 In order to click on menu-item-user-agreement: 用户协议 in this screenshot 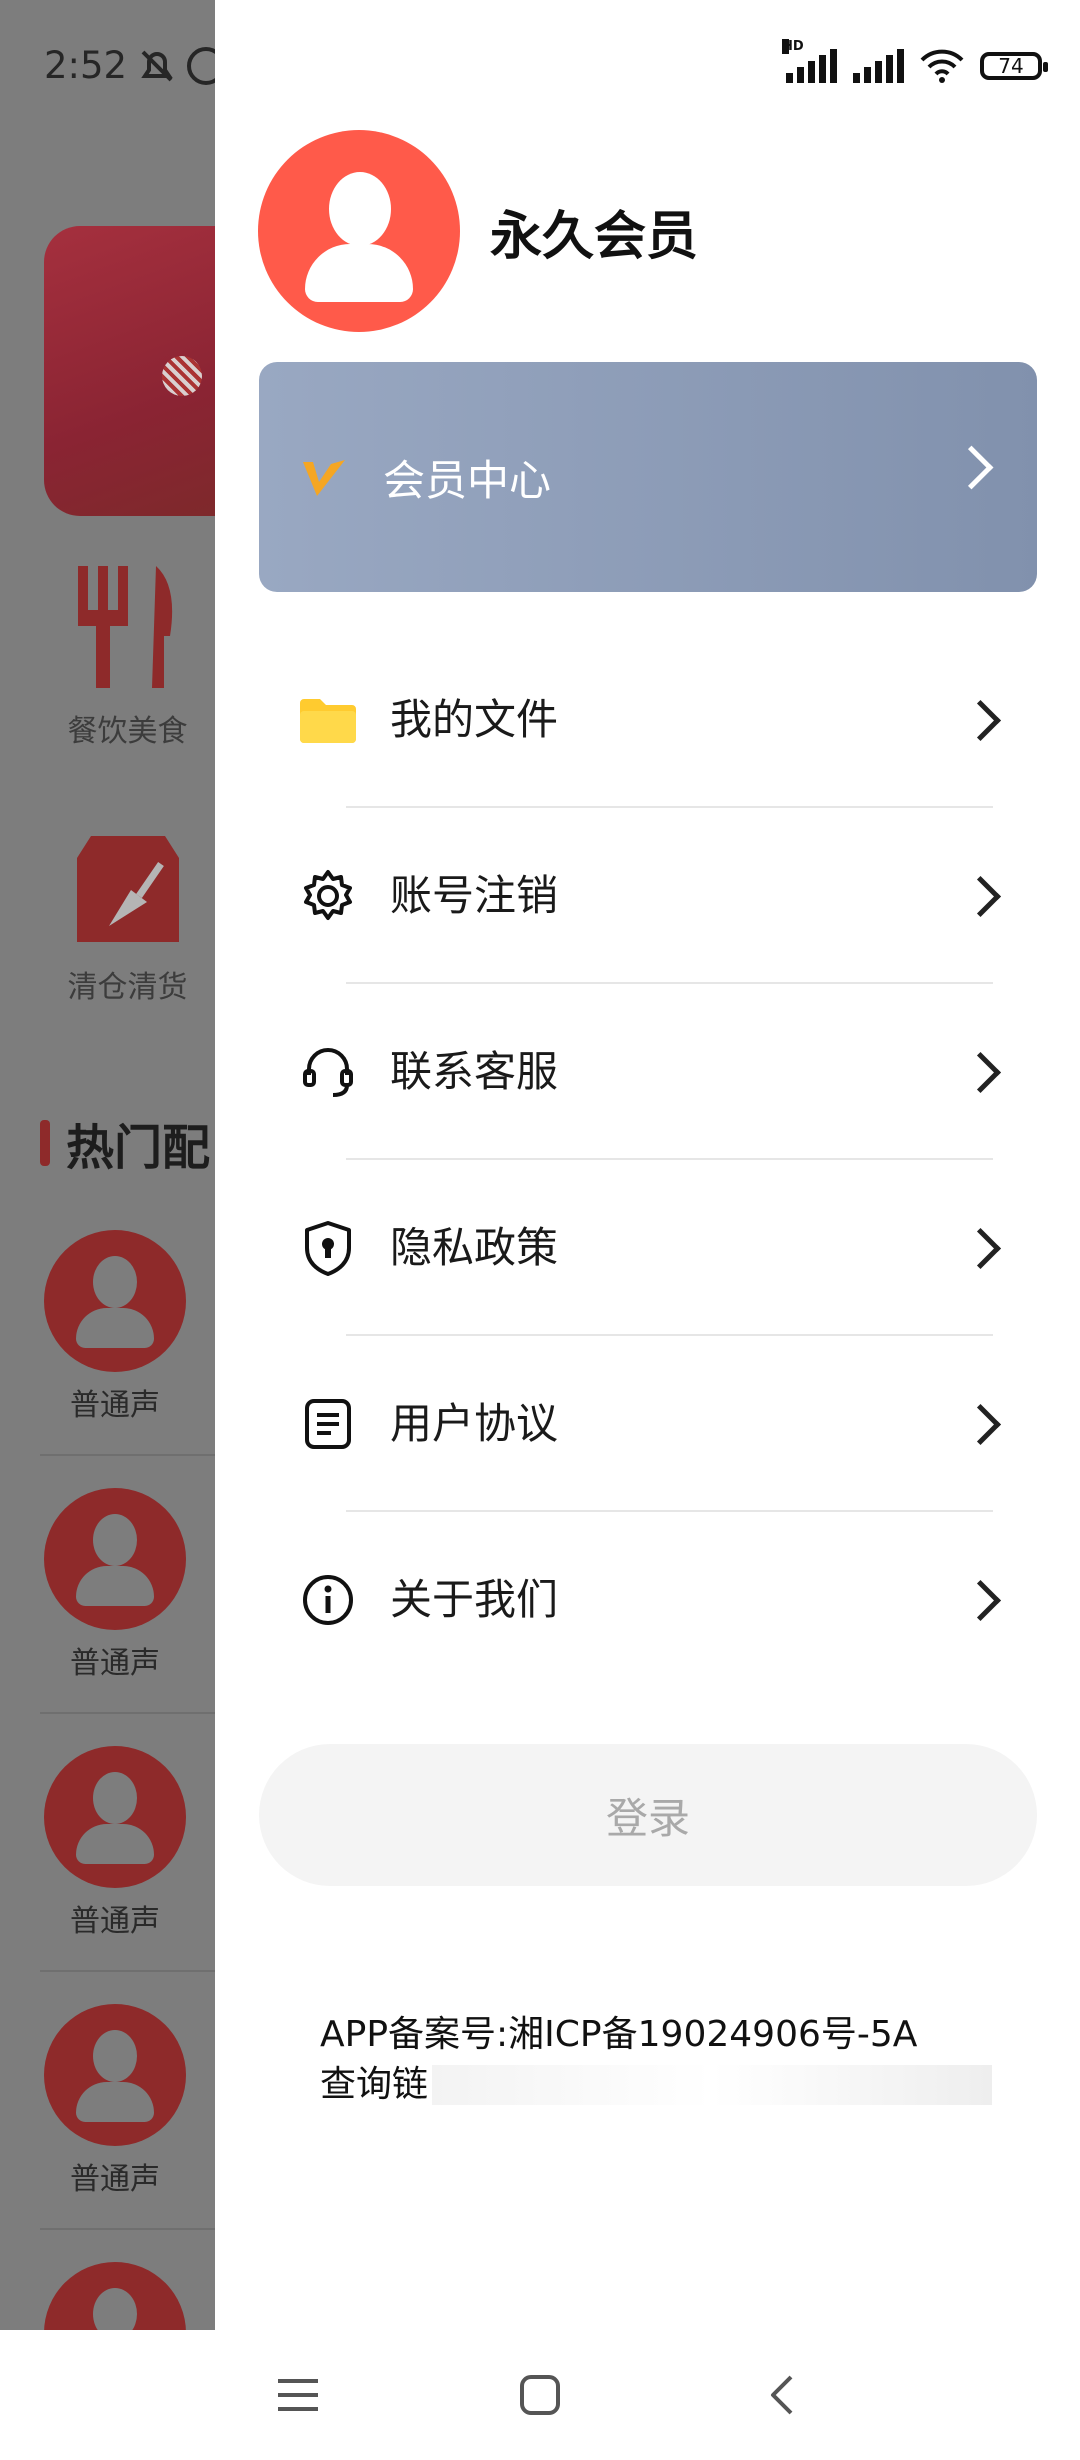, I will do `click(647, 1424)`.